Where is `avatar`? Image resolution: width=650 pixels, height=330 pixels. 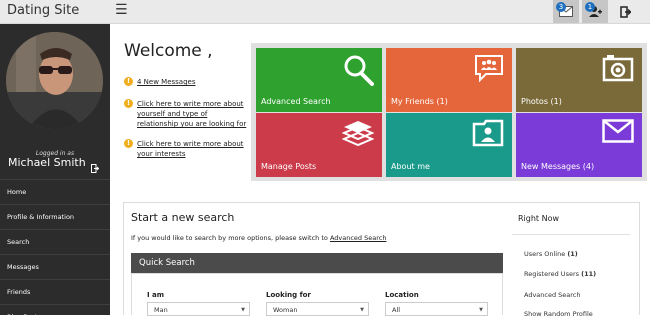 avatar is located at coordinates (54, 80).